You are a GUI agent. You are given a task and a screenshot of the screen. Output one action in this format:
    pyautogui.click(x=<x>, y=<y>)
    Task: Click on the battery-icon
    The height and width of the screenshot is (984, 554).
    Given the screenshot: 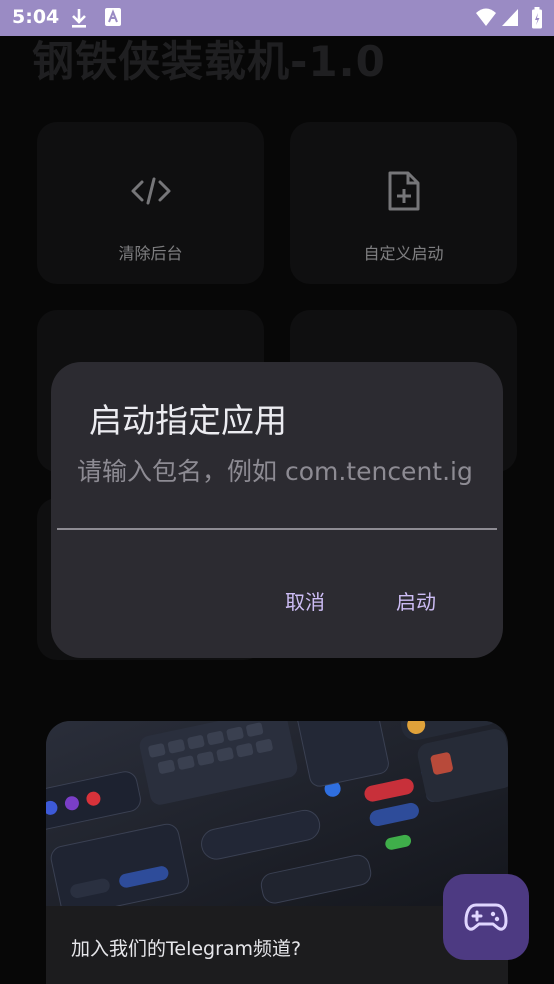 What is the action you would take?
    pyautogui.click(x=537, y=20)
    